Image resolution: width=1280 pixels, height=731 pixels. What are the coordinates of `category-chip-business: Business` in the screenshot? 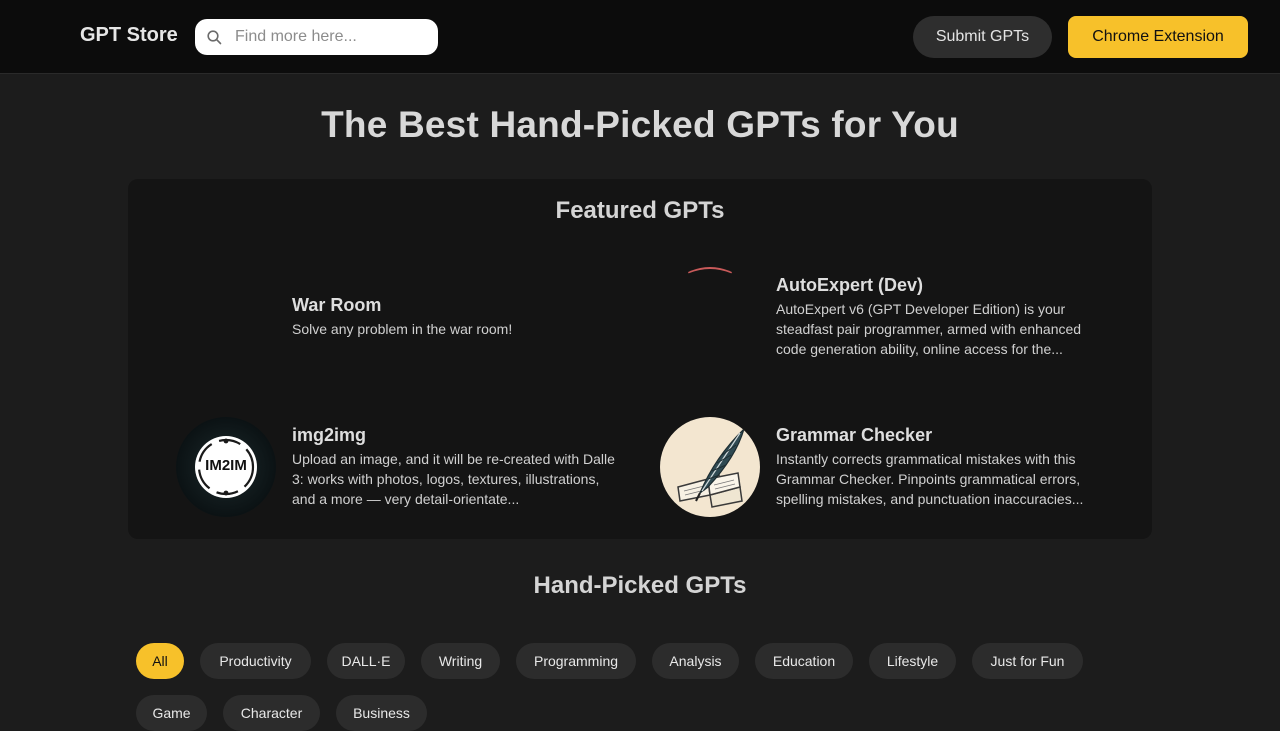 It's located at (381, 713).